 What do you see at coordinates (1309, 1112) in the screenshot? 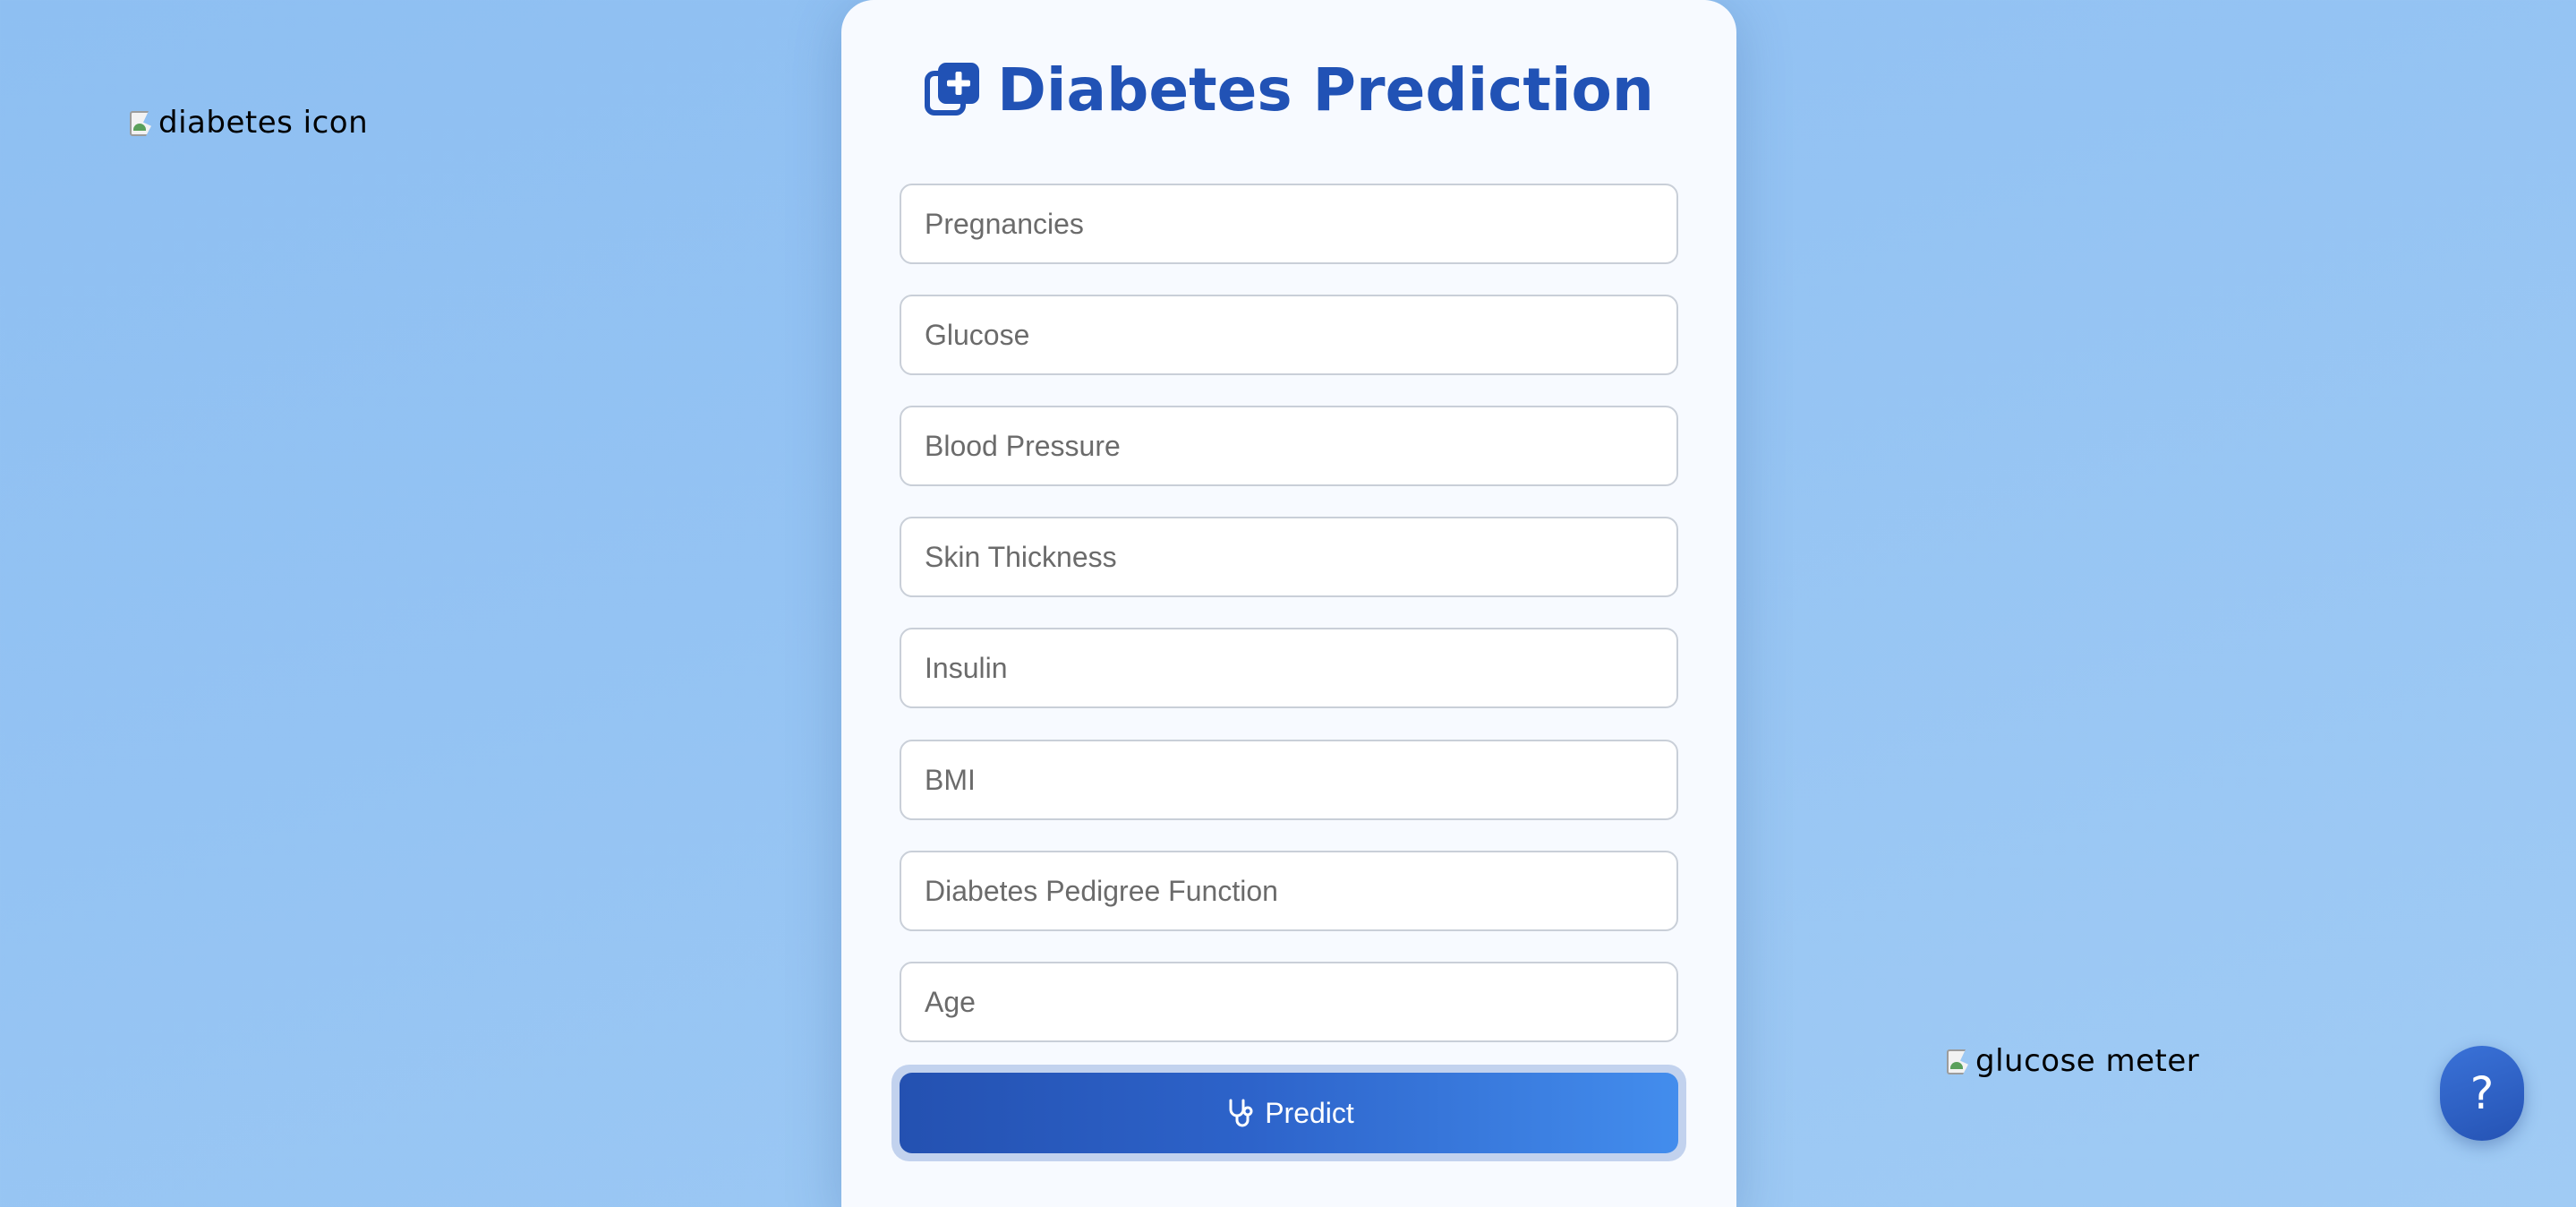
I see `predict-button-label: Predict` at bounding box center [1309, 1112].